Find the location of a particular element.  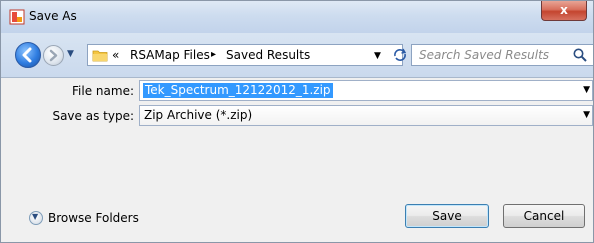

app-icon is located at coordinates (17, 17).